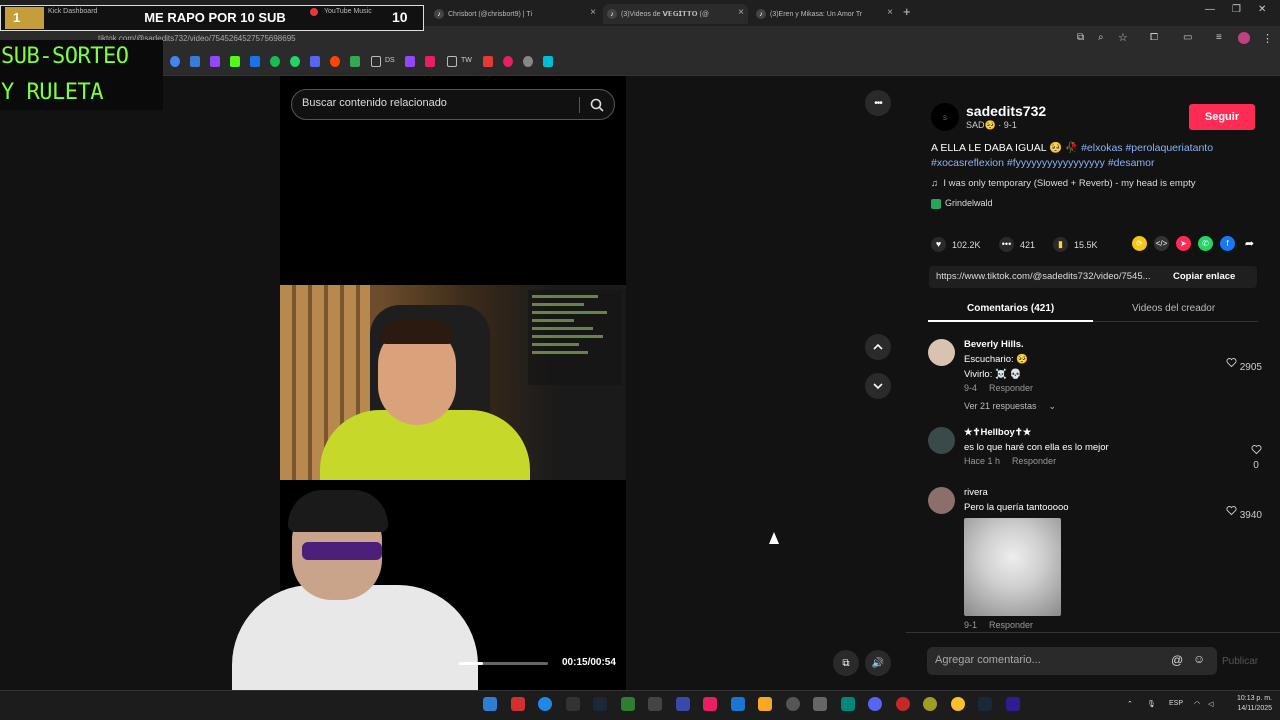 The width and height of the screenshot is (1280, 720). What do you see at coordinates (1267, 38) in the screenshot?
I see `menu-icon: ⋮` at bounding box center [1267, 38].